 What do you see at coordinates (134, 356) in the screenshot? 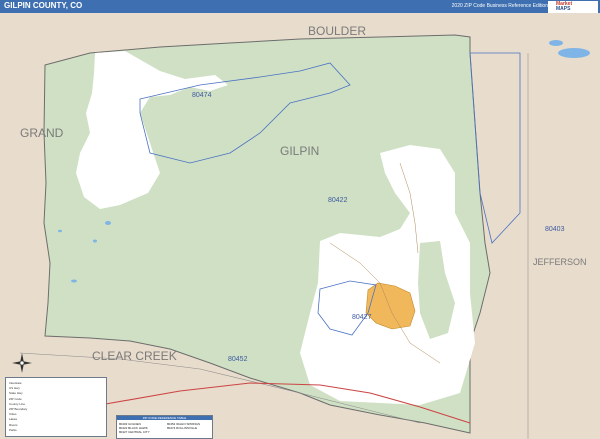
I see `label-clear-creek: CLEAR CREEK` at bounding box center [134, 356].